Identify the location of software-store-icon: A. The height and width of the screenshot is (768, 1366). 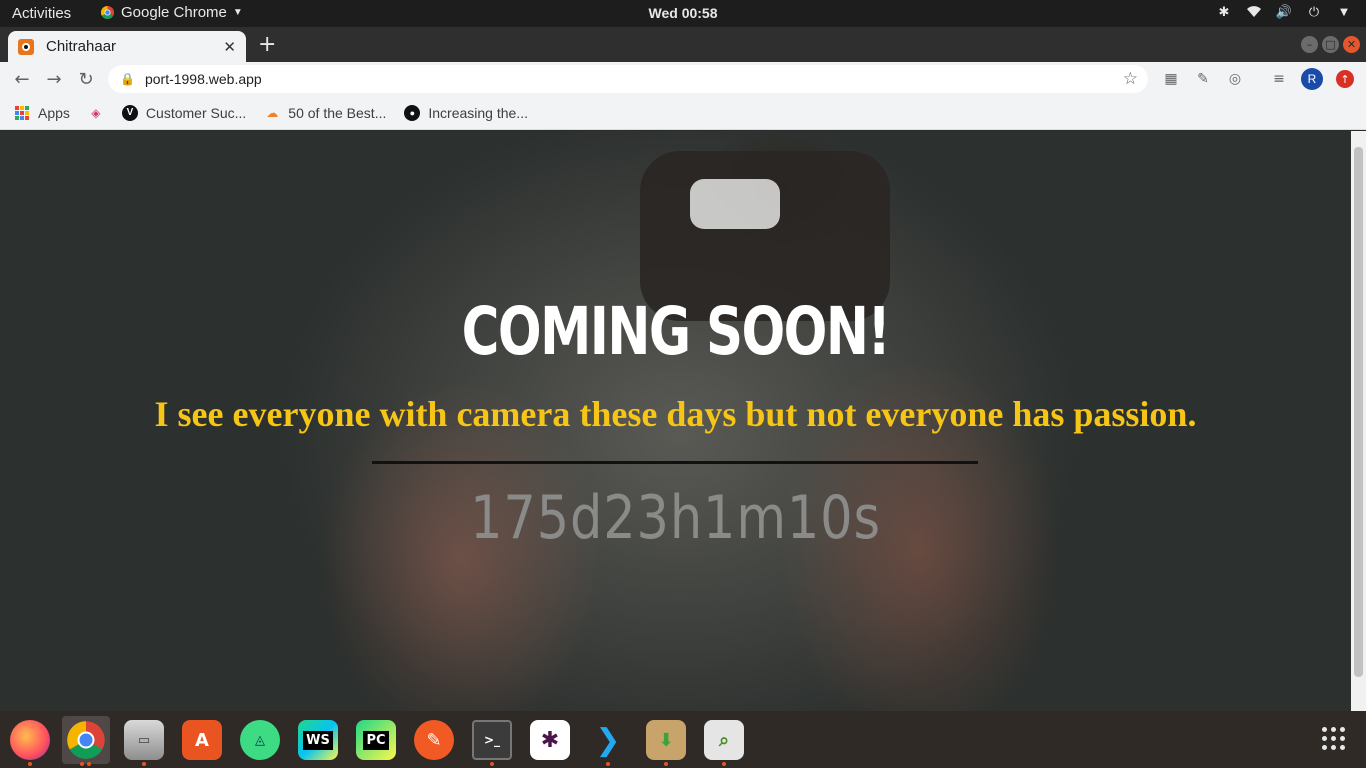
(202, 740).